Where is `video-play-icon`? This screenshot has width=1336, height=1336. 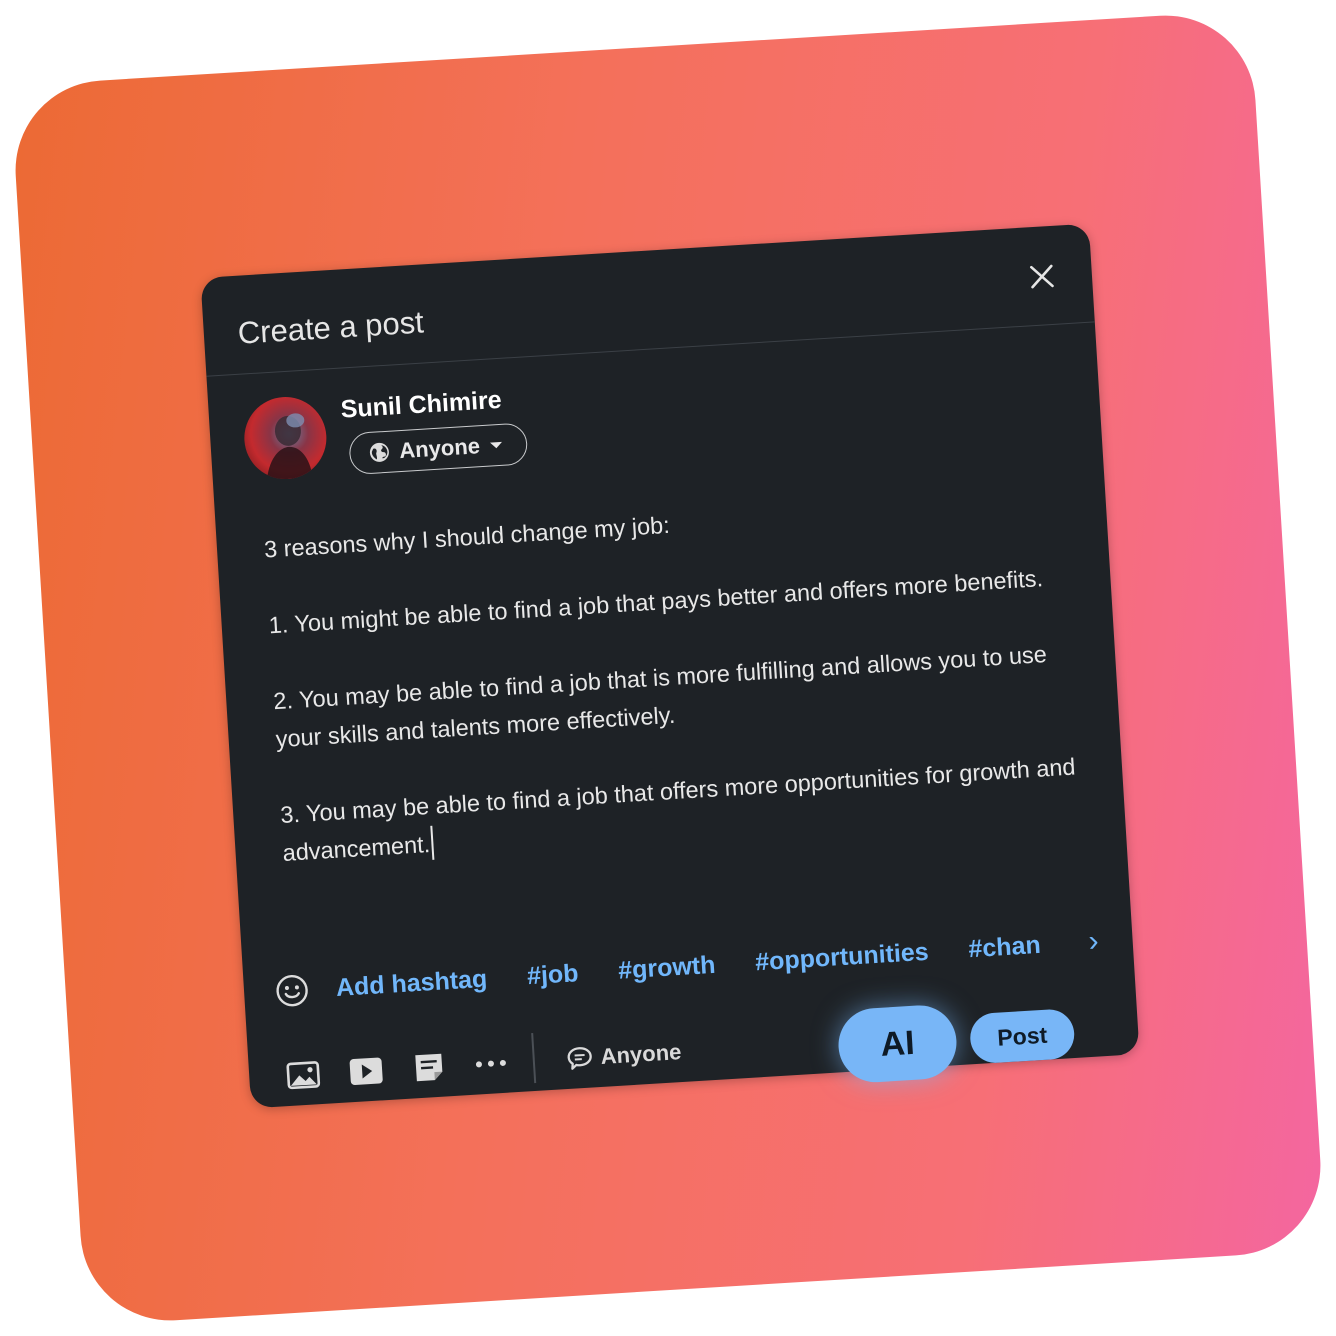 video-play-icon is located at coordinates (366, 1071).